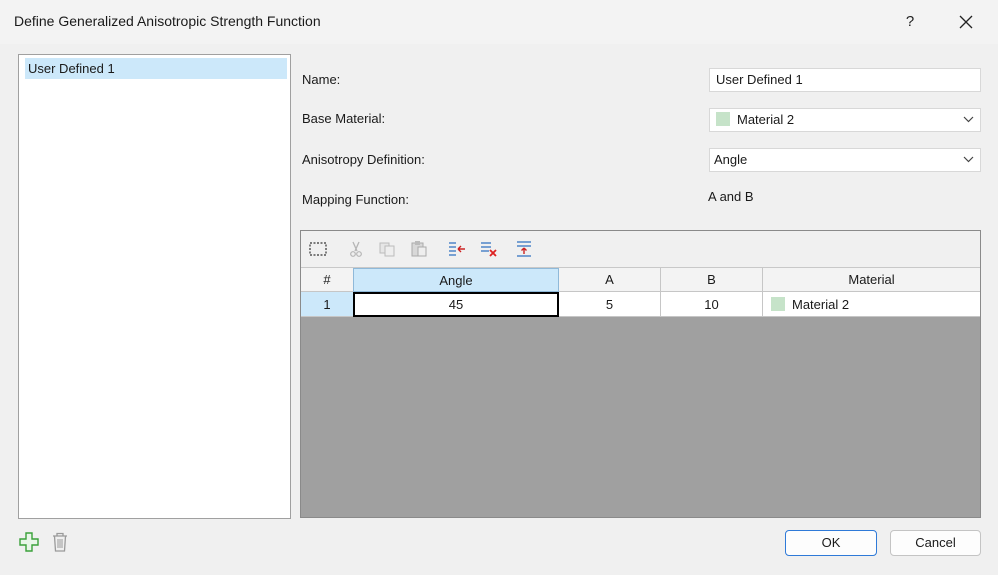  Describe the element at coordinates (524, 249) in the screenshot. I see `append-row-icon` at that location.